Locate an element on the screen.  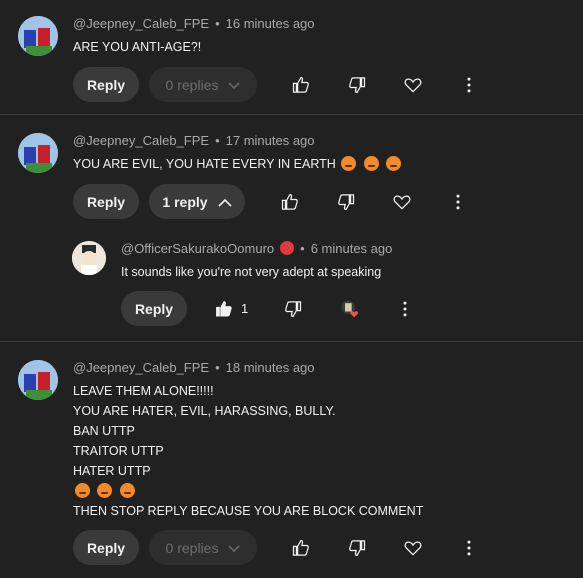
comment-emoji-line is located at coordinates (105, 491).